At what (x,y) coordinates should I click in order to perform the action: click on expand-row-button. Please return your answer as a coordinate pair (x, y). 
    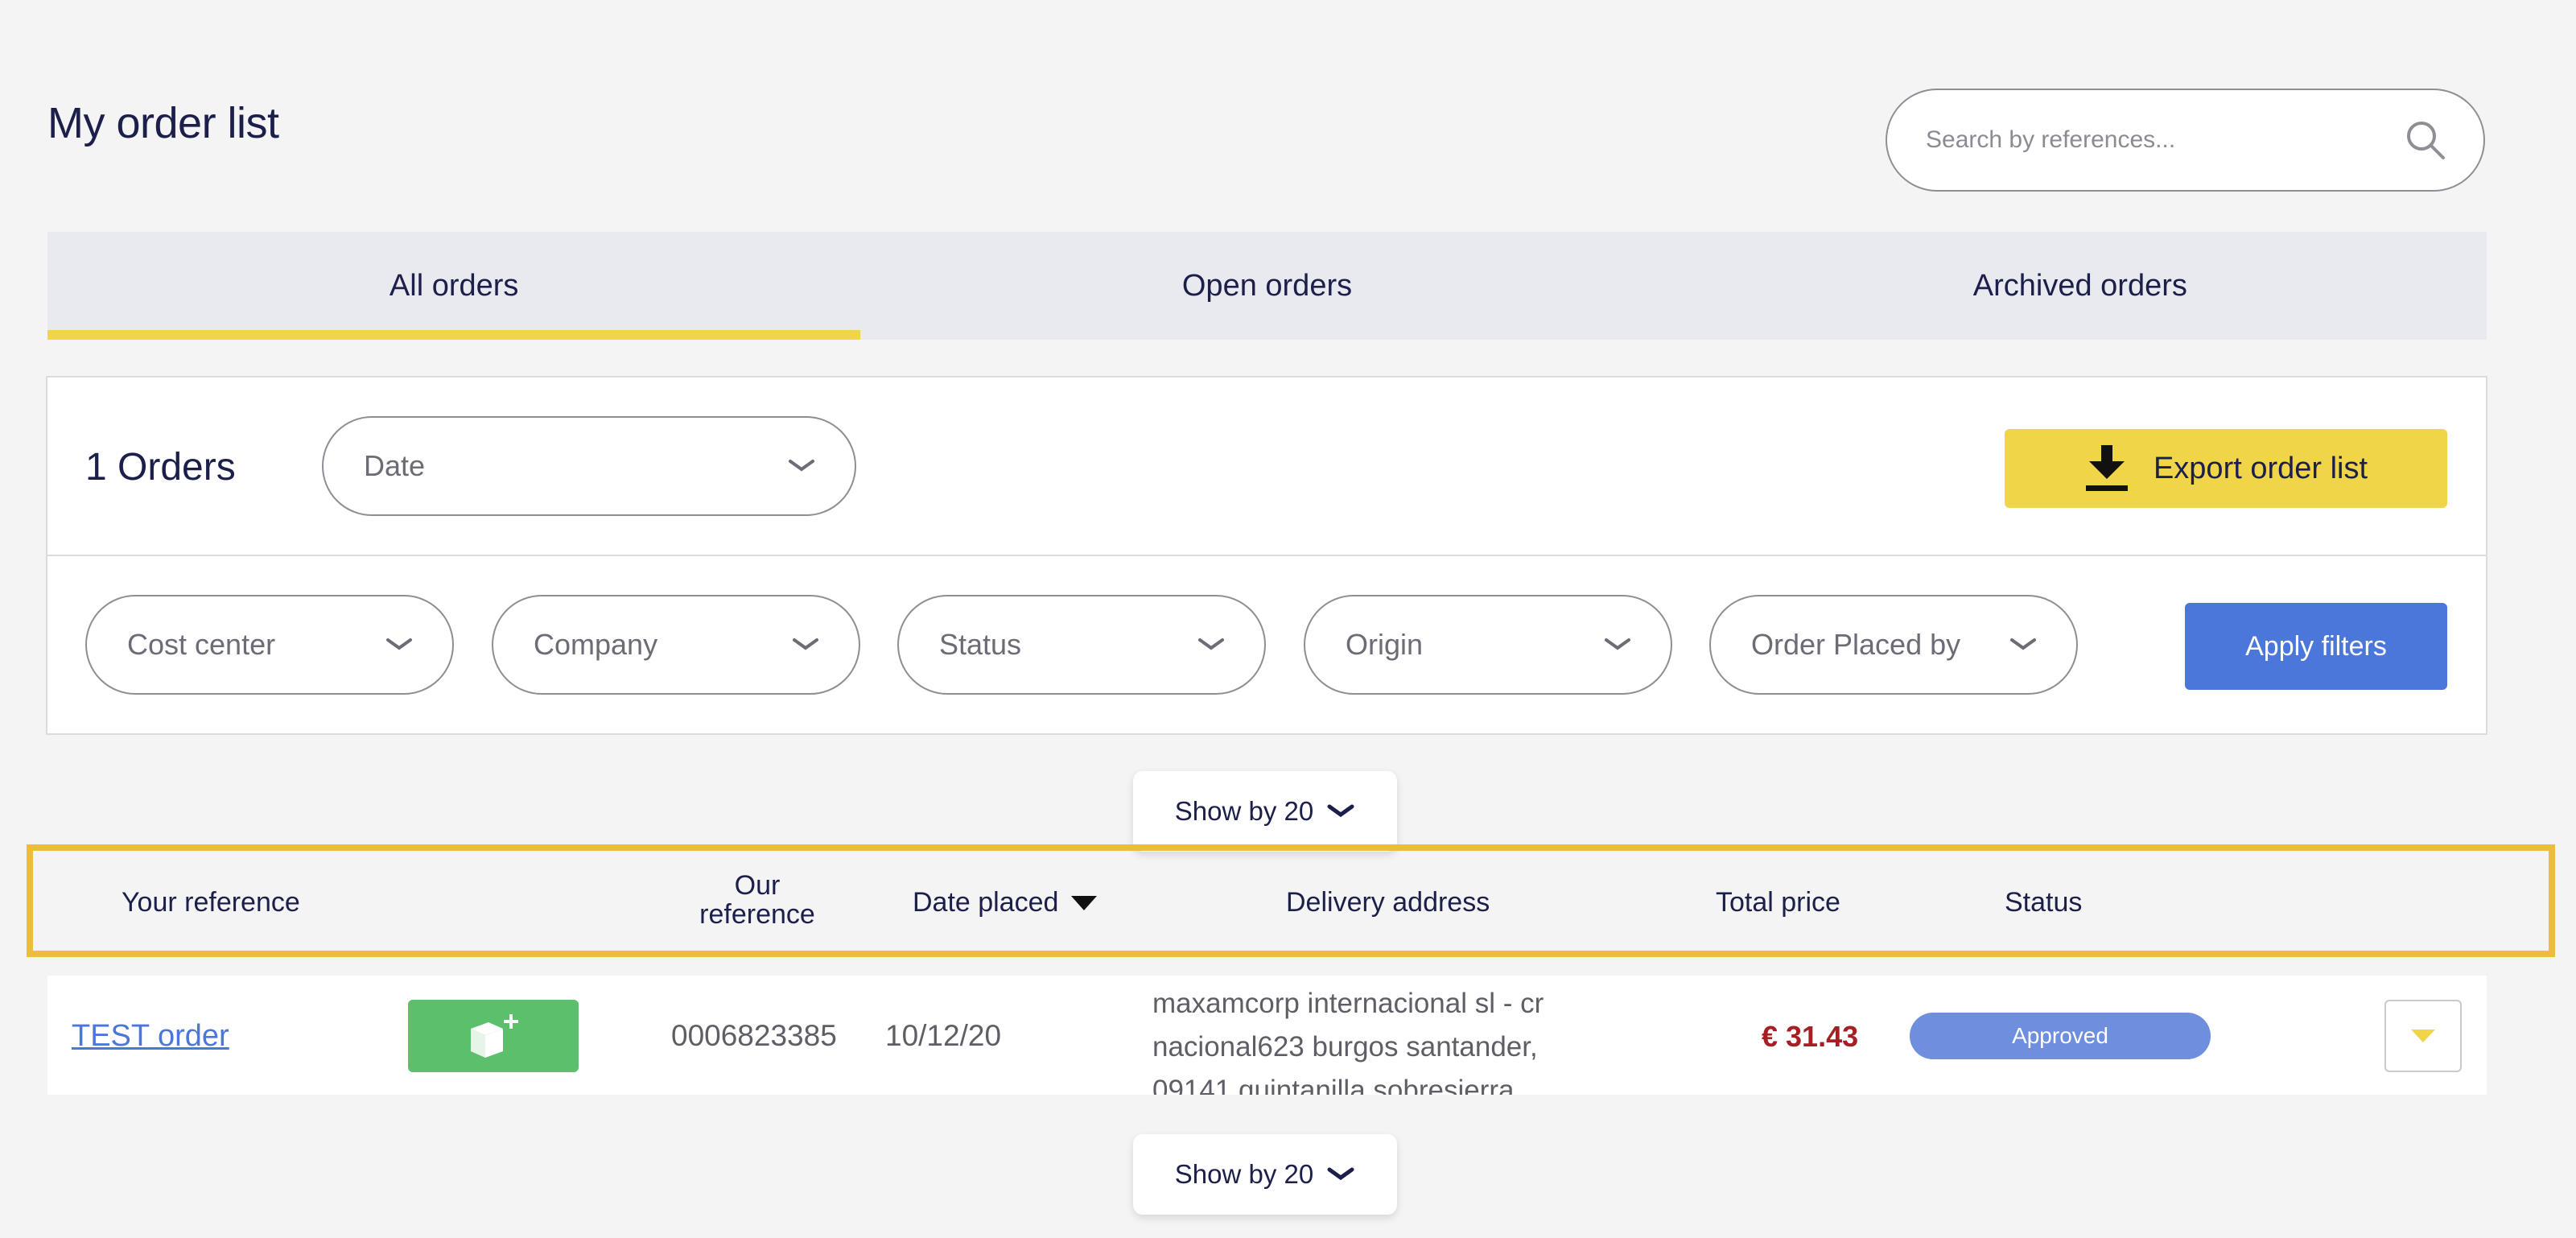
    Looking at the image, I should click on (2423, 1036).